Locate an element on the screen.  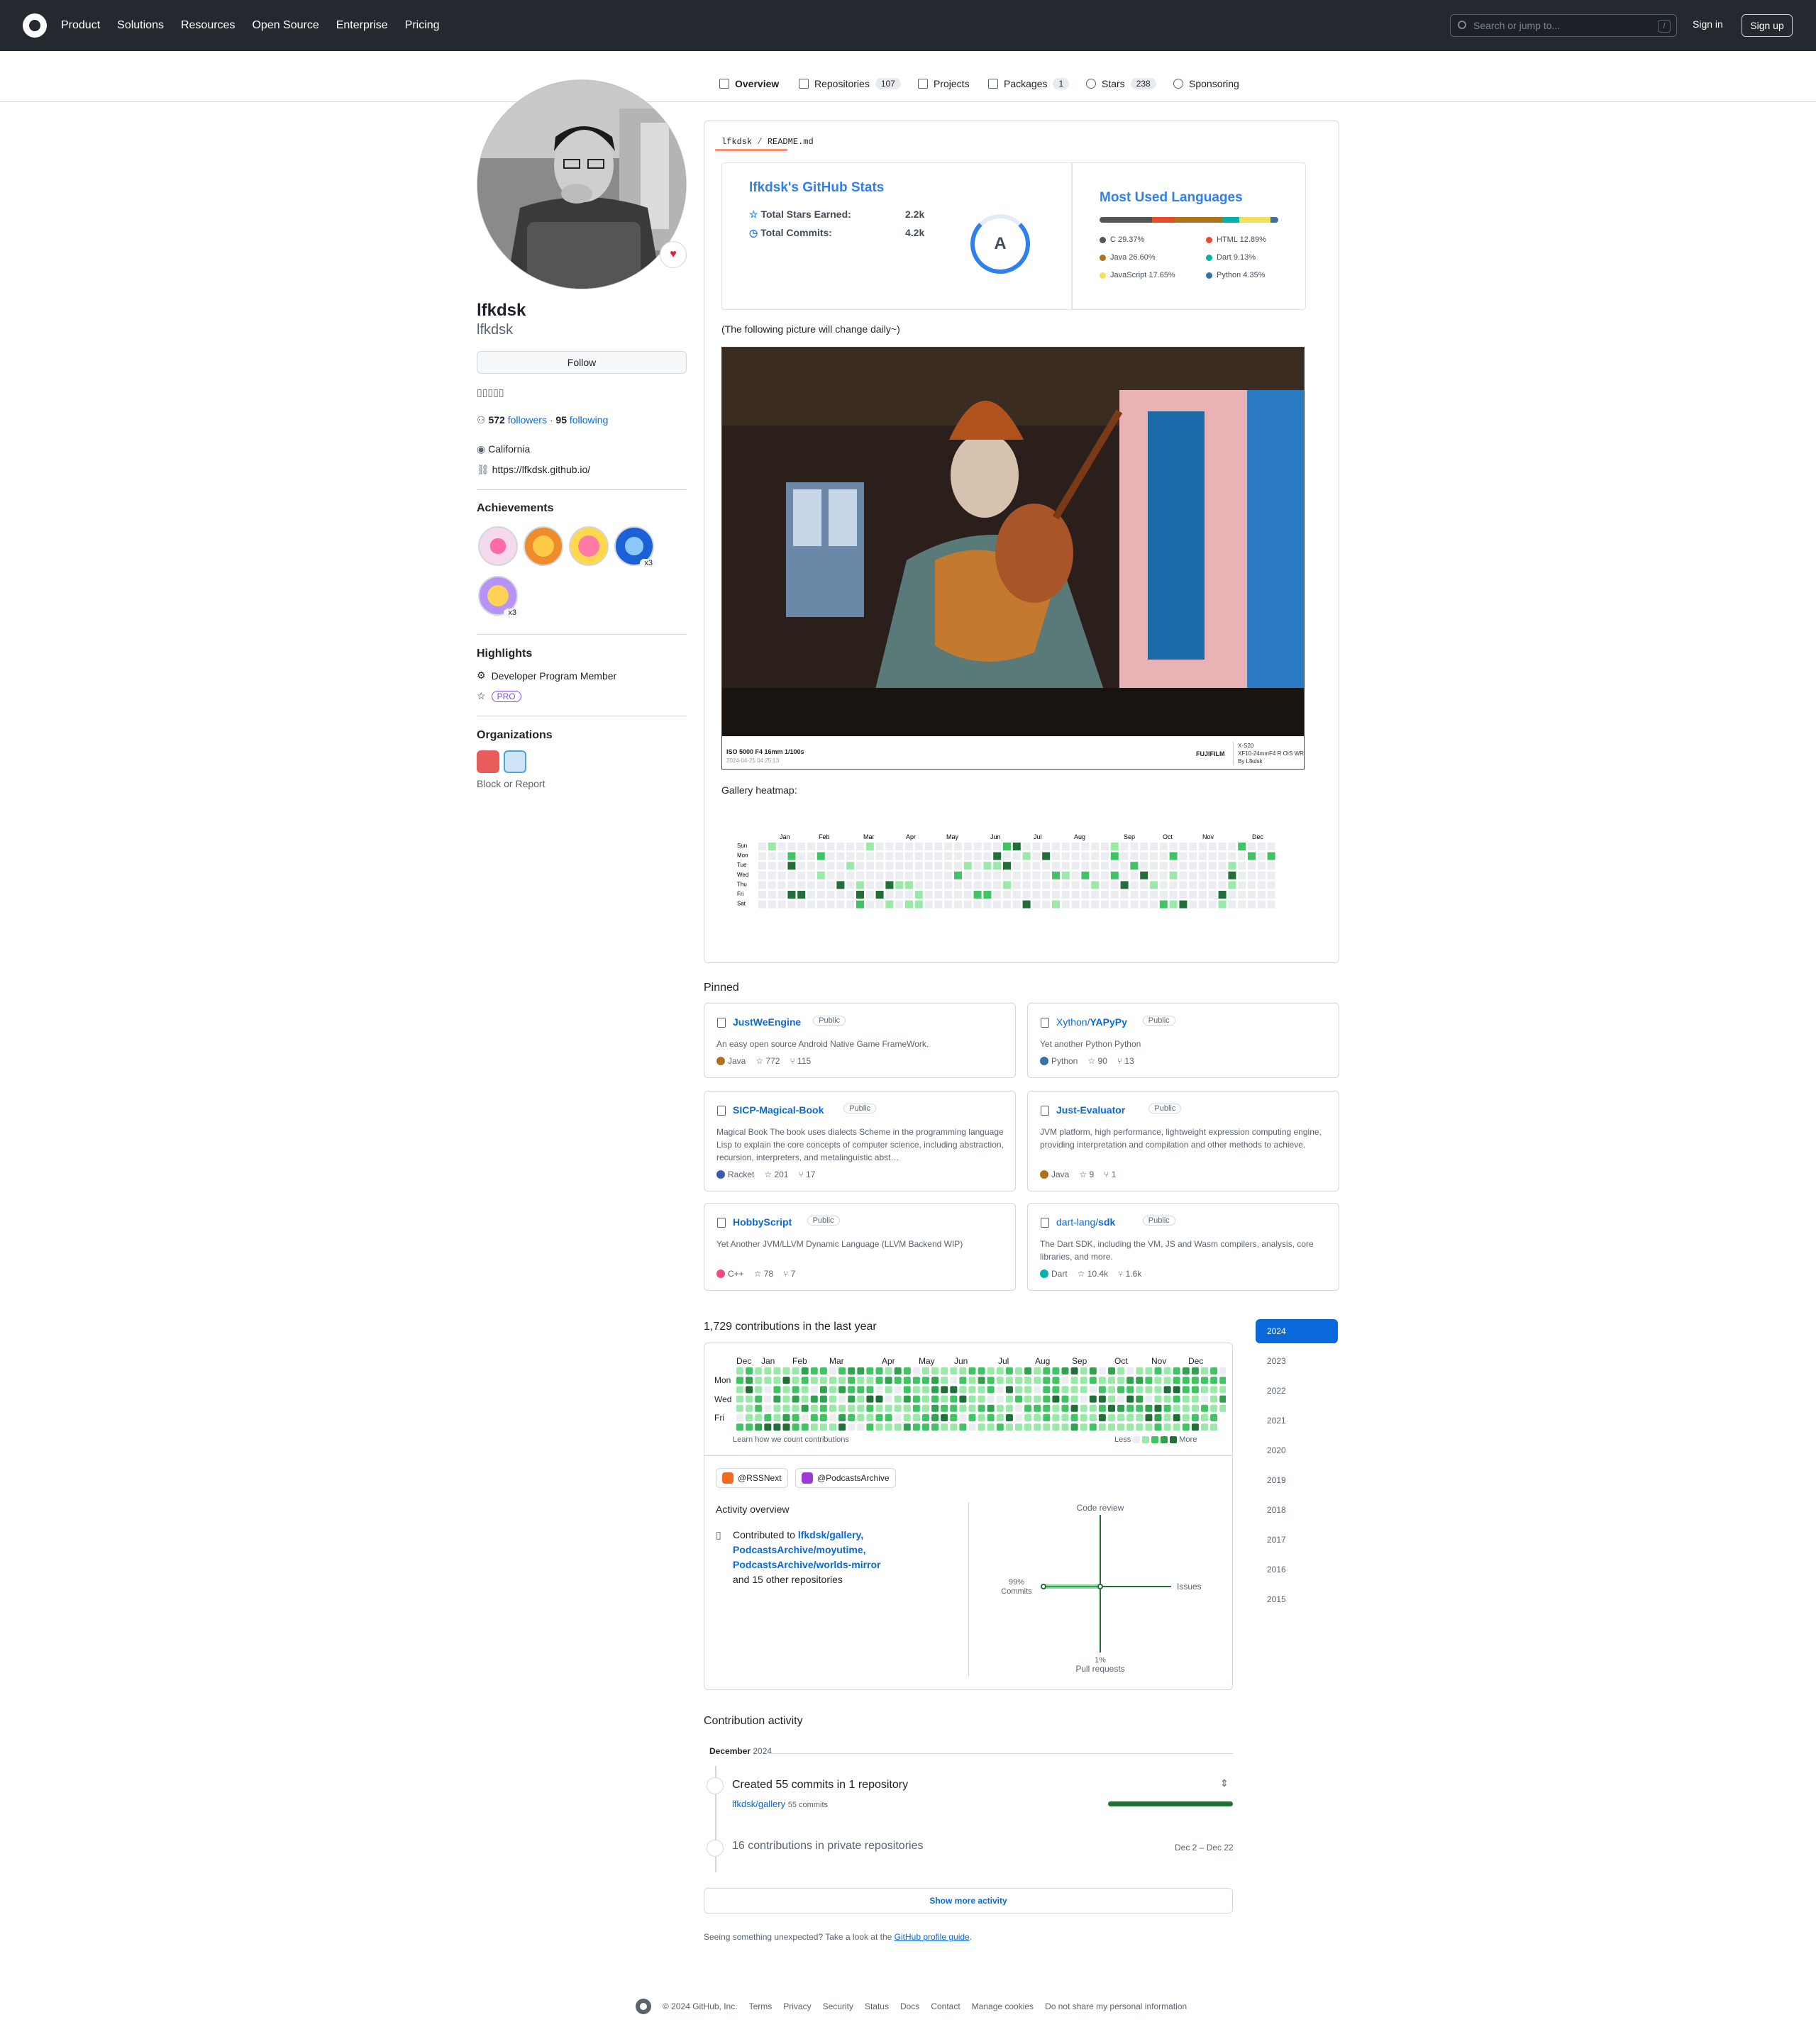
tab-packages: Packages 1 is located at coordinates (1029, 83).